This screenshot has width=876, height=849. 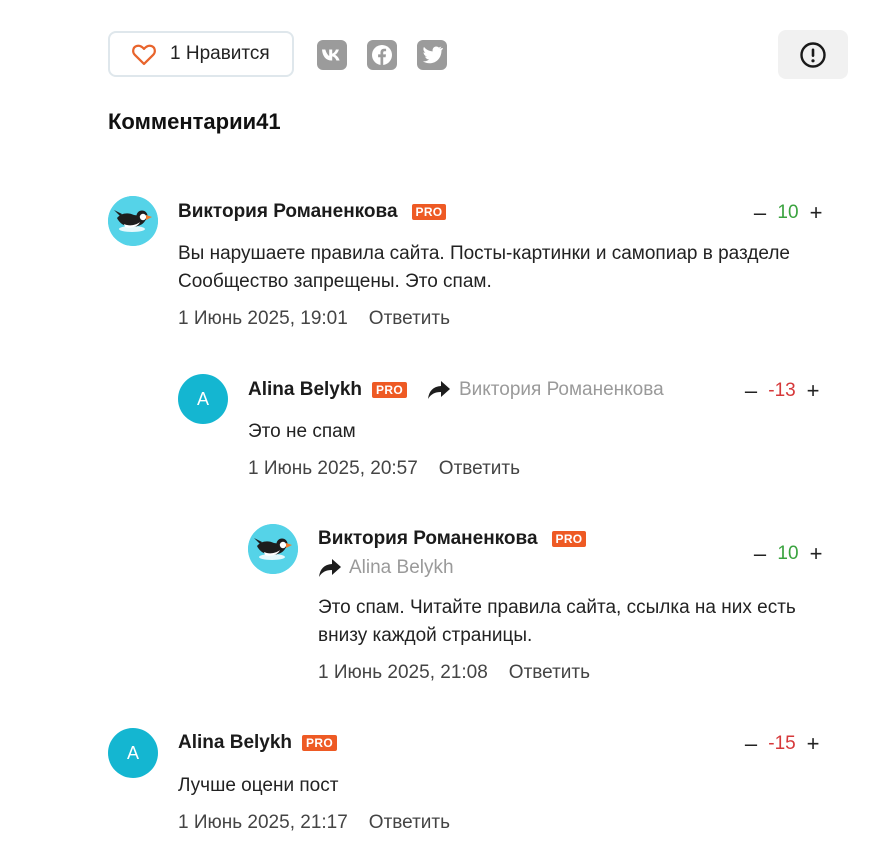 I want to click on exclamation-circle-icon, so click(x=813, y=54).